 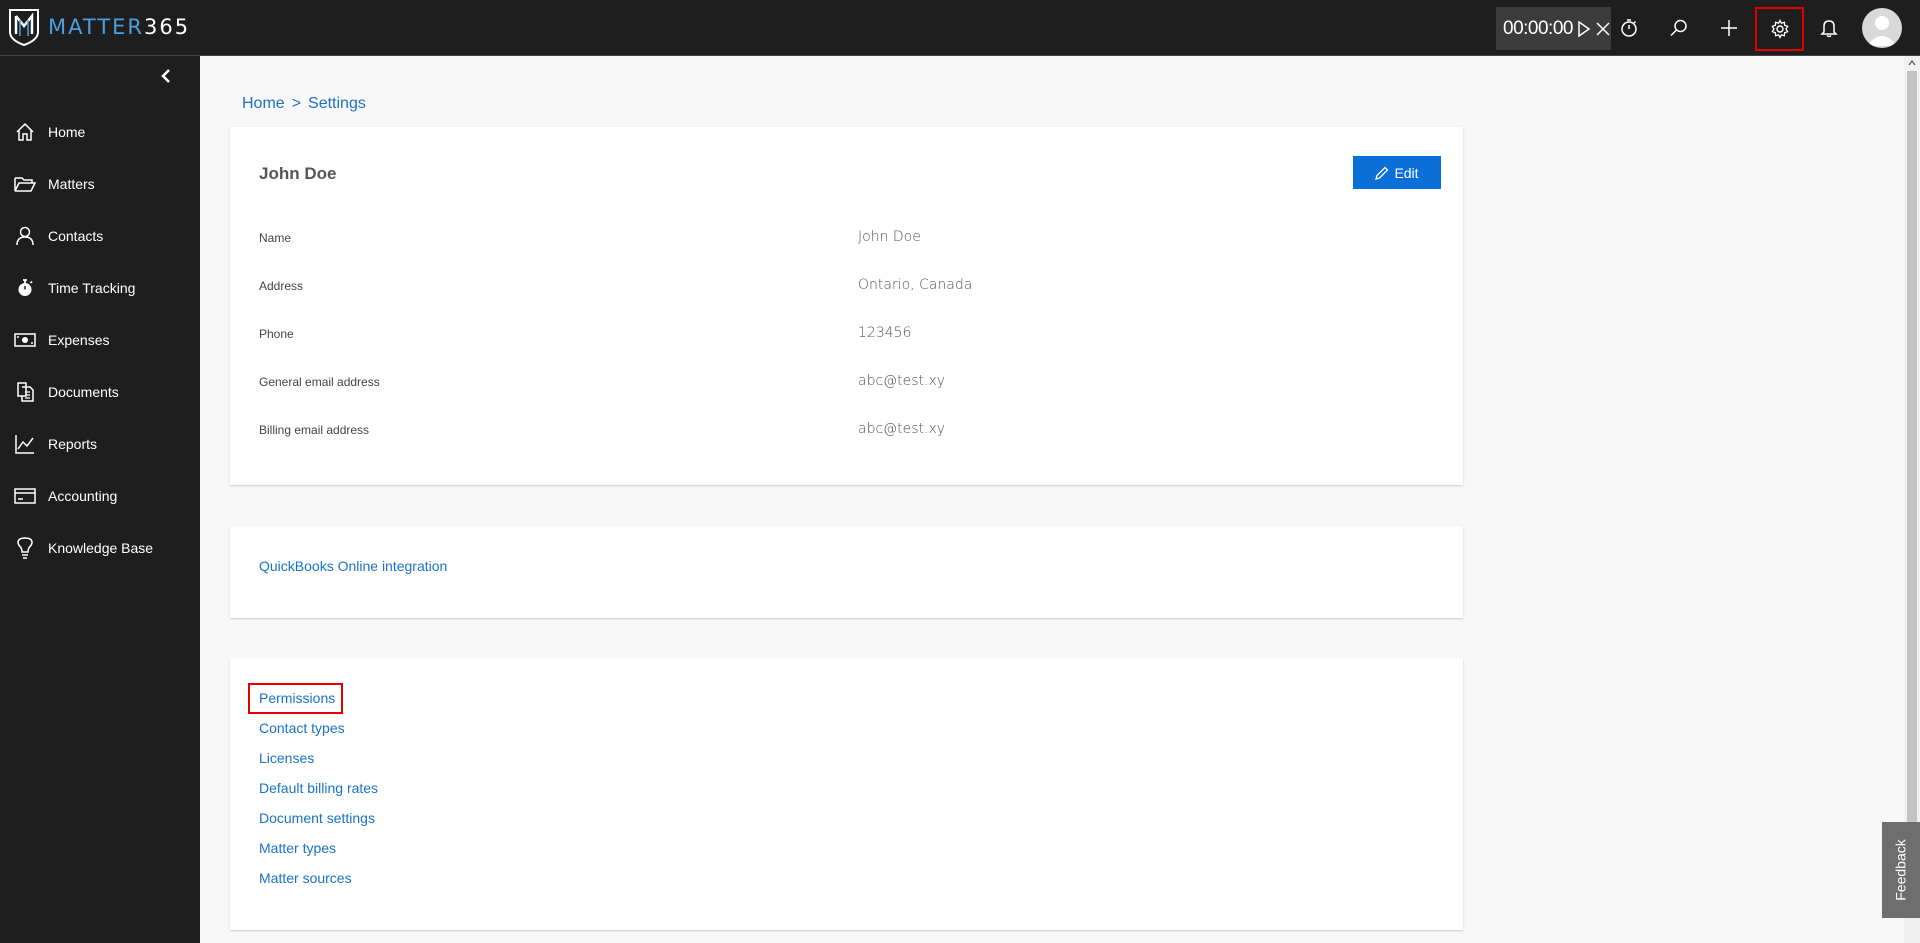 I want to click on sidebar-item-label: Matters, so click(x=71, y=184).